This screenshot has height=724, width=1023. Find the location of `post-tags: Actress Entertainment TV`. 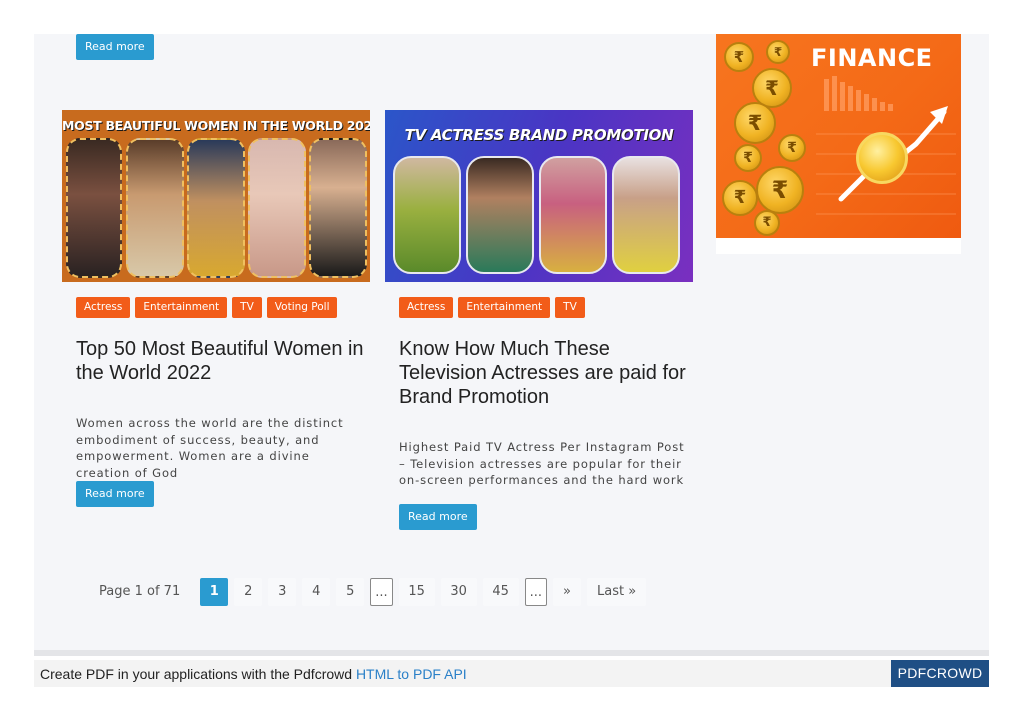

post-tags: Actress Entertainment TV is located at coordinates (492, 307).